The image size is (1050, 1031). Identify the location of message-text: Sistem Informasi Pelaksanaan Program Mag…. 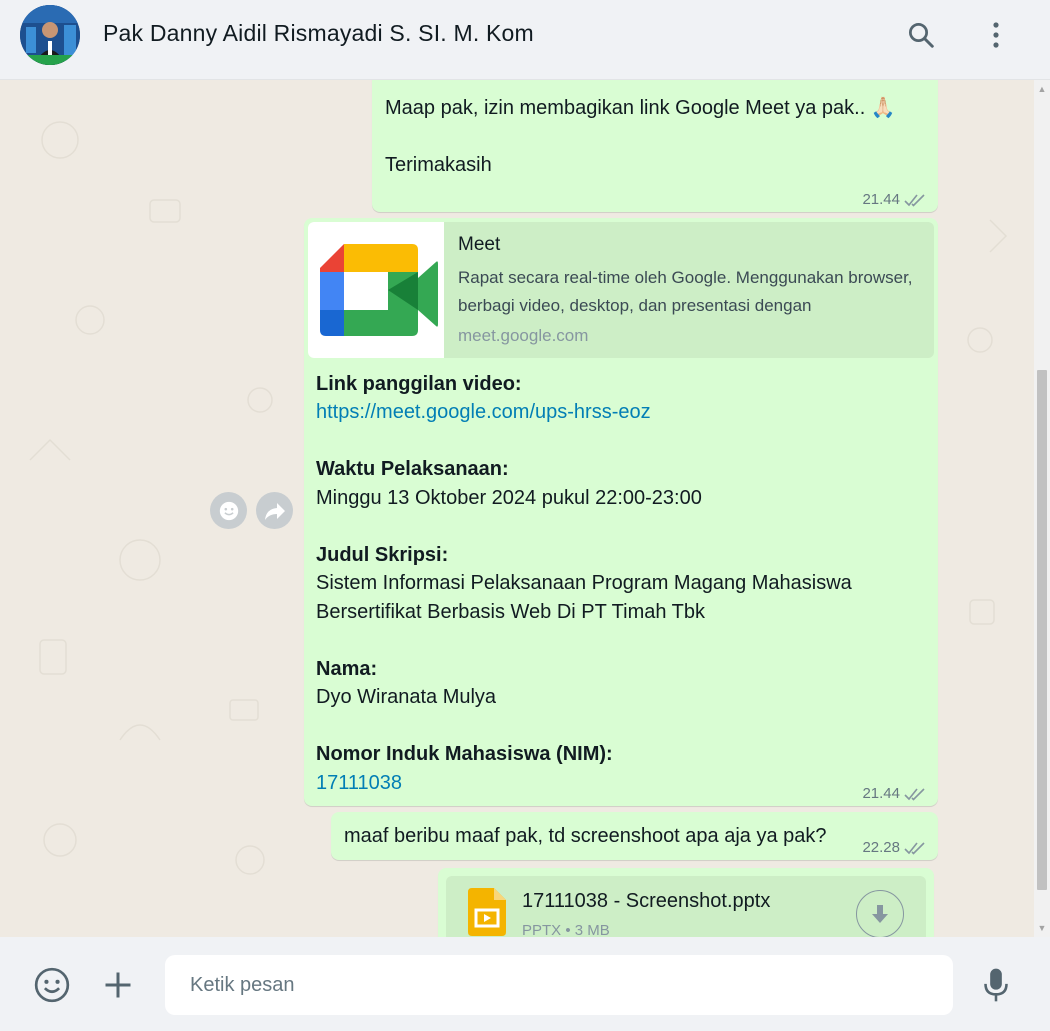
(584, 583).